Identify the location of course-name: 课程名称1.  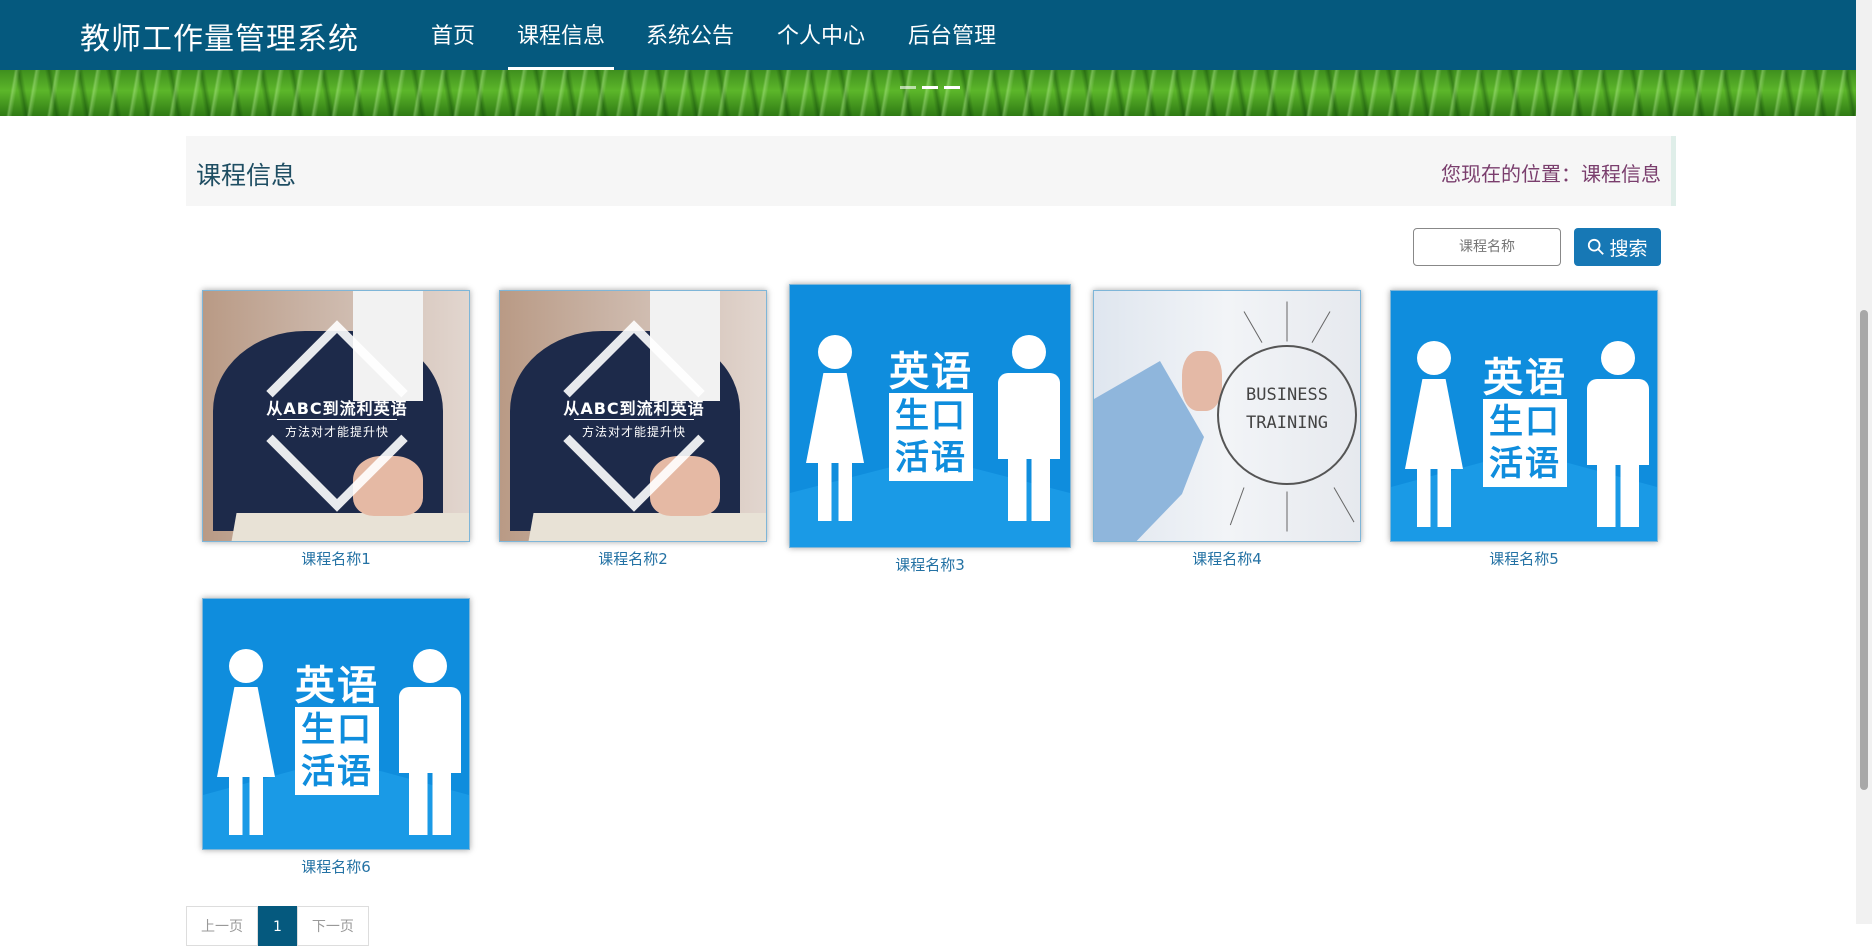
(336, 558).